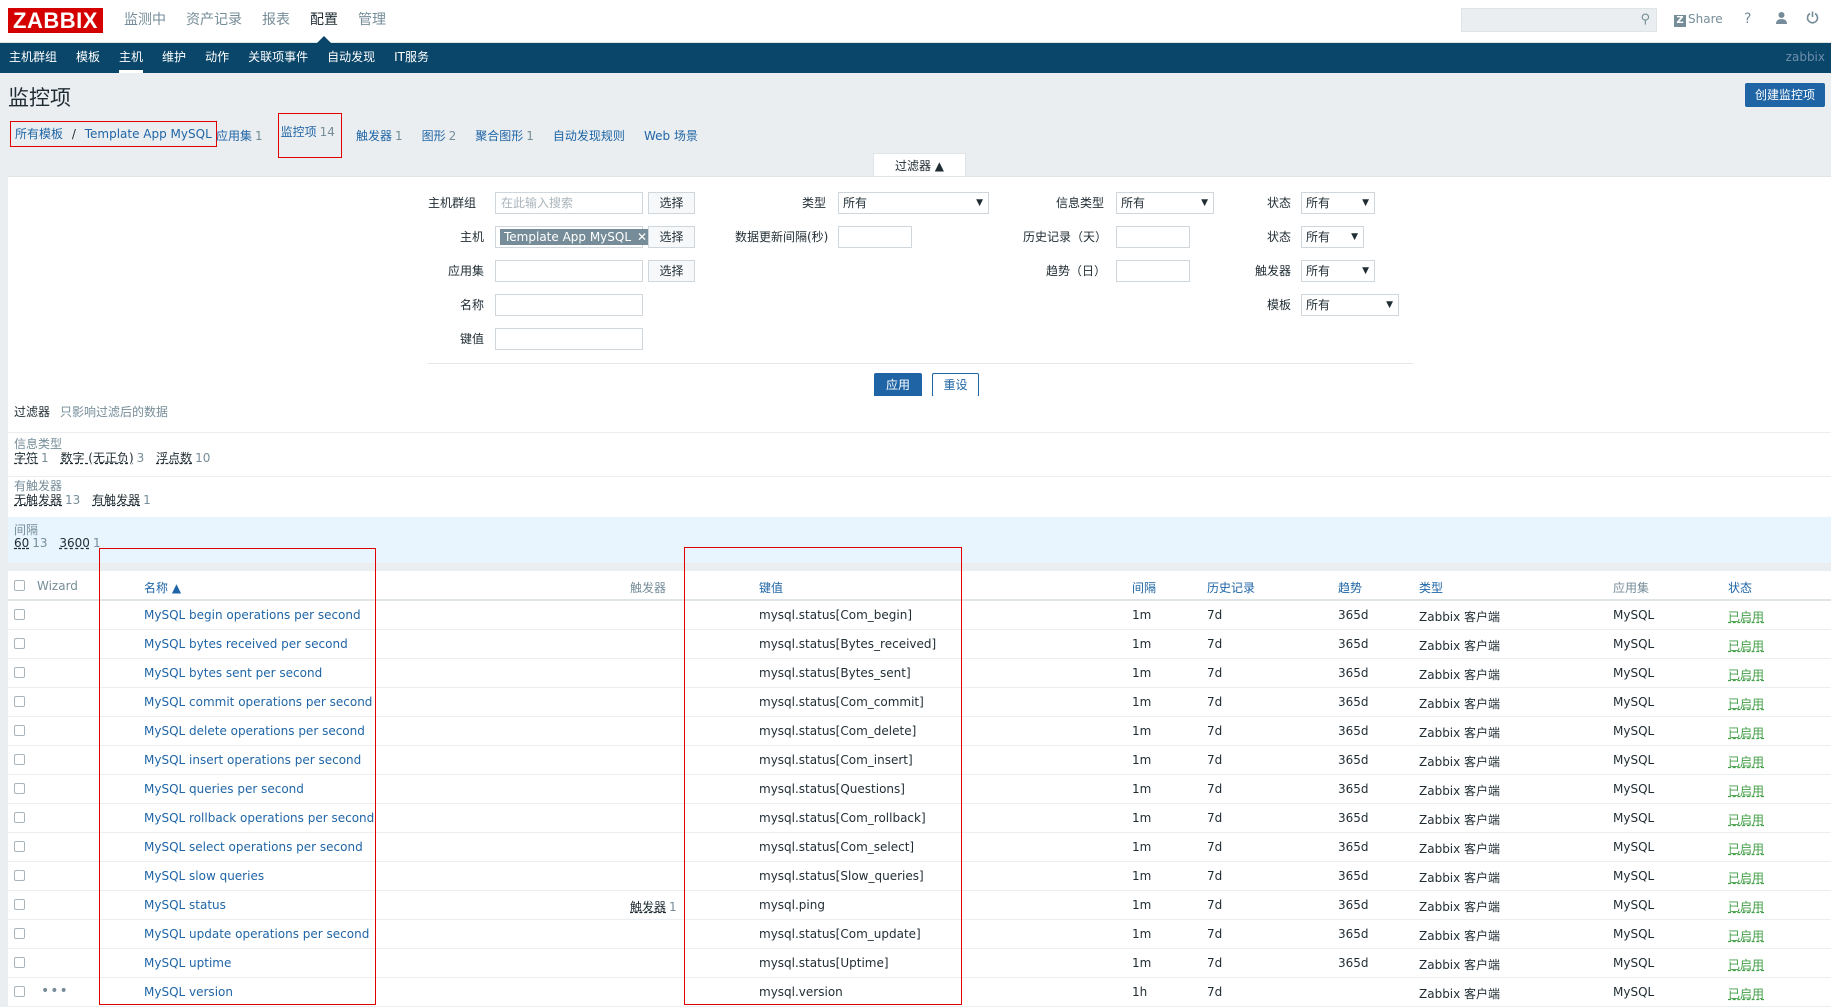  What do you see at coordinates (1332, 237) in the screenshot?
I see `status-select: 所有 ▼` at bounding box center [1332, 237].